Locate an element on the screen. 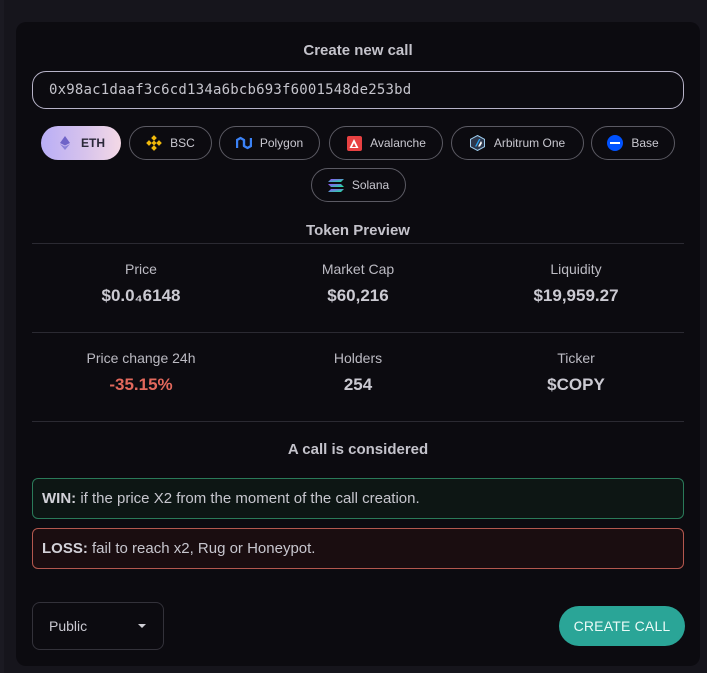 The height and width of the screenshot is (673, 707). loss-text: fail to reach x2, Rug or Honeypot. is located at coordinates (204, 548).